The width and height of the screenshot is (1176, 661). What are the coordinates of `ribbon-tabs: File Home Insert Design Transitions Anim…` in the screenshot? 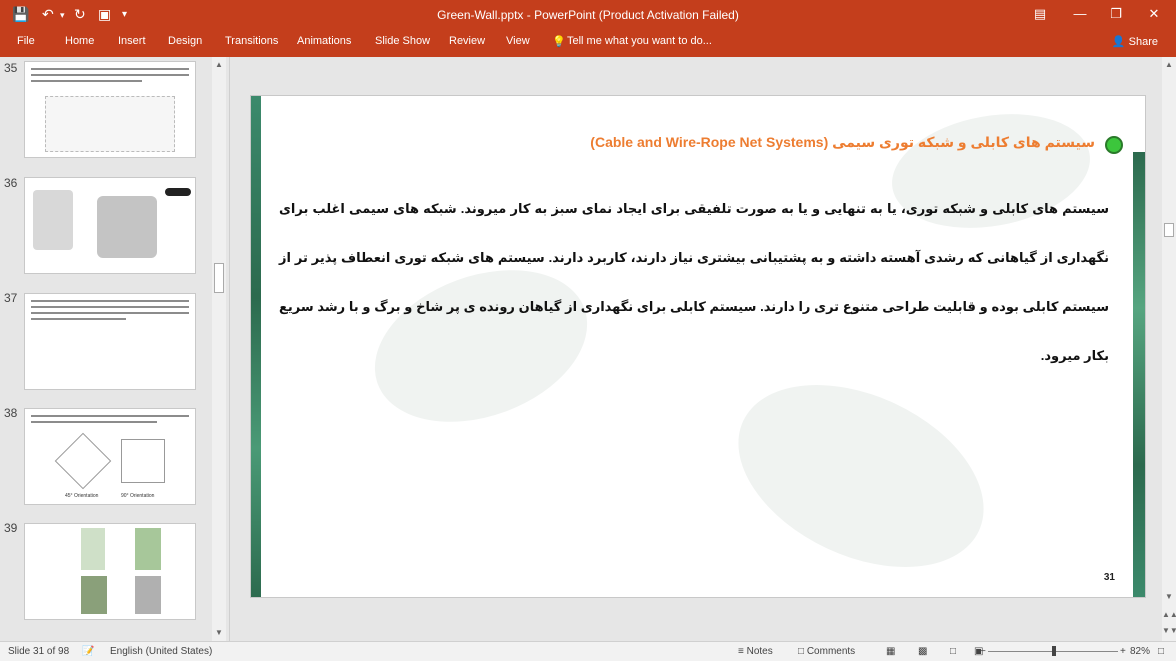 It's located at (588, 43).